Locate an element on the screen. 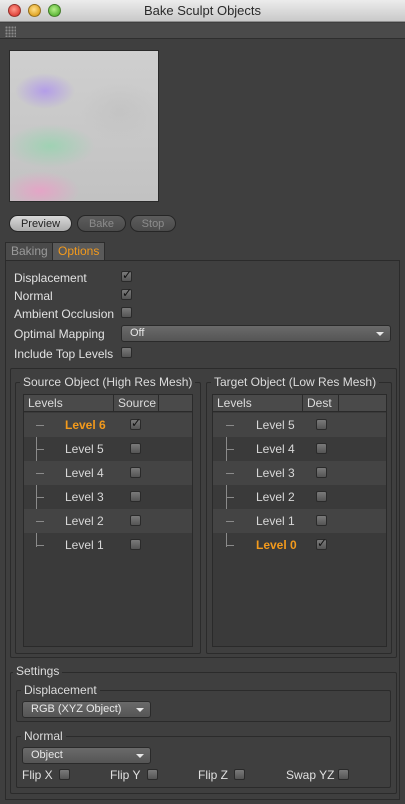  bake-button: Bake is located at coordinates (101, 223).